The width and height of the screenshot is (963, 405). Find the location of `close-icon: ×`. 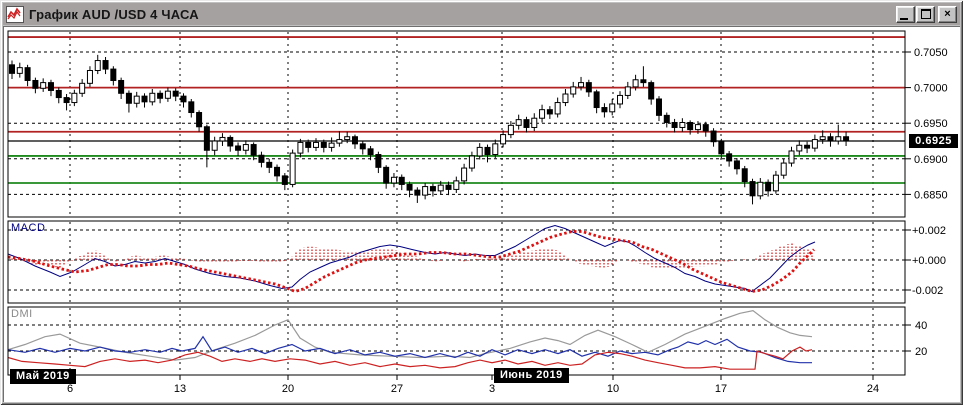

close-icon: × is located at coordinates (947, 13).